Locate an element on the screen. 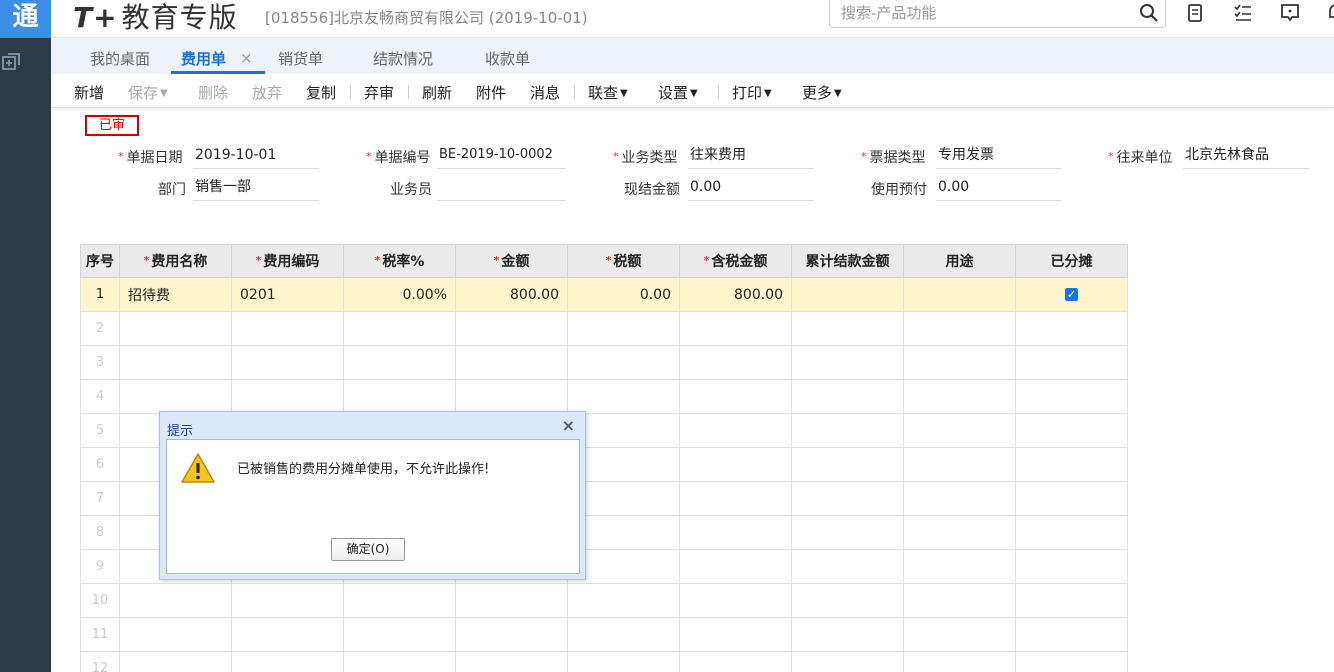 This screenshot has height=672, width=1334. allocated-checkbox: ✓ is located at coordinates (1071, 294).